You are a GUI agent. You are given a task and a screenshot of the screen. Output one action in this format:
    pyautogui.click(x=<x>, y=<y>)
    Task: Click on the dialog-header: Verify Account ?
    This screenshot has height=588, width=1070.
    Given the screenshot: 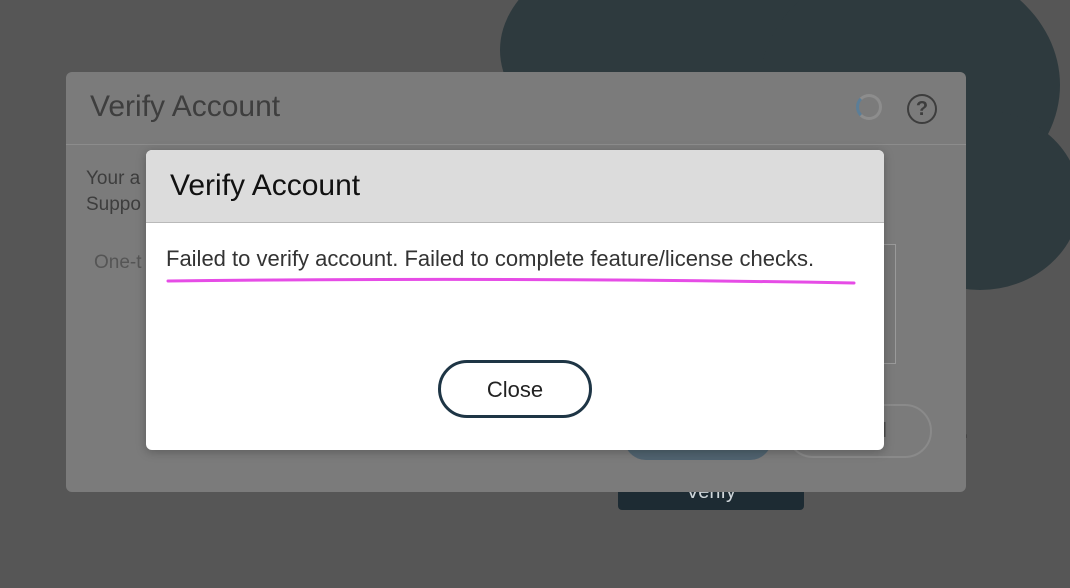 What is the action you would take?
    pyautogui.click(x=516, y=108)
    